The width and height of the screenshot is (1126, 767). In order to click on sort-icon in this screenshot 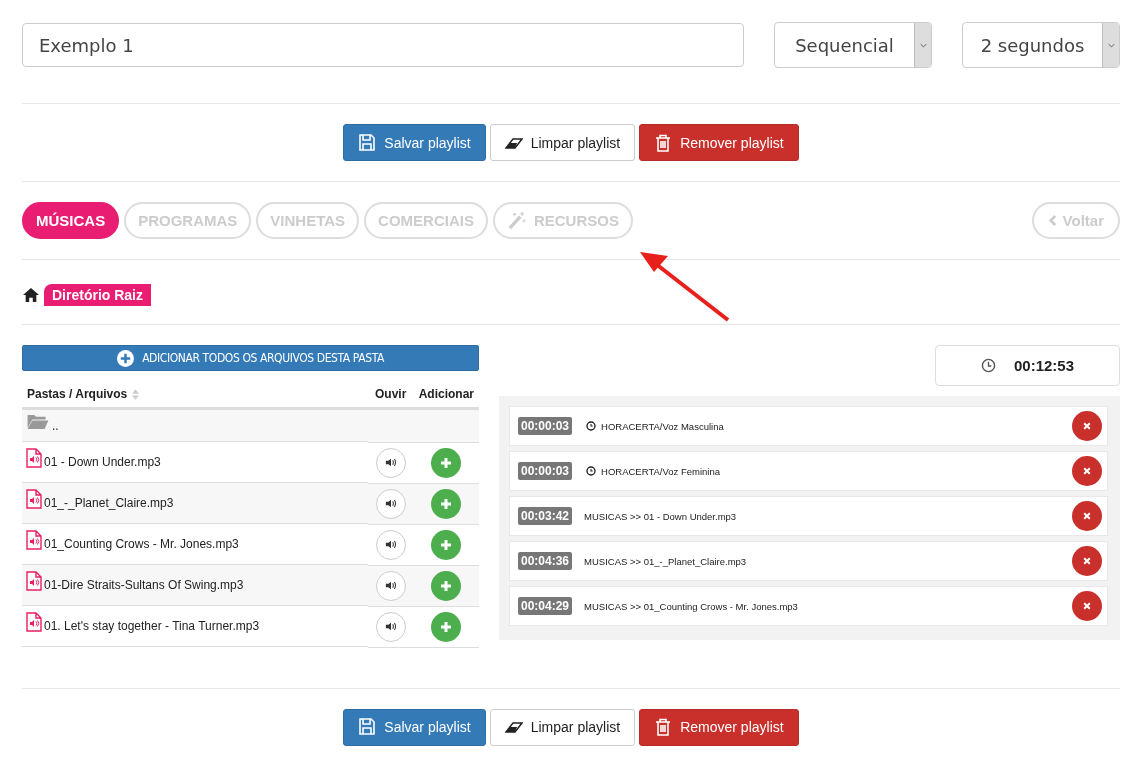, I will do `click(136, 395)`.